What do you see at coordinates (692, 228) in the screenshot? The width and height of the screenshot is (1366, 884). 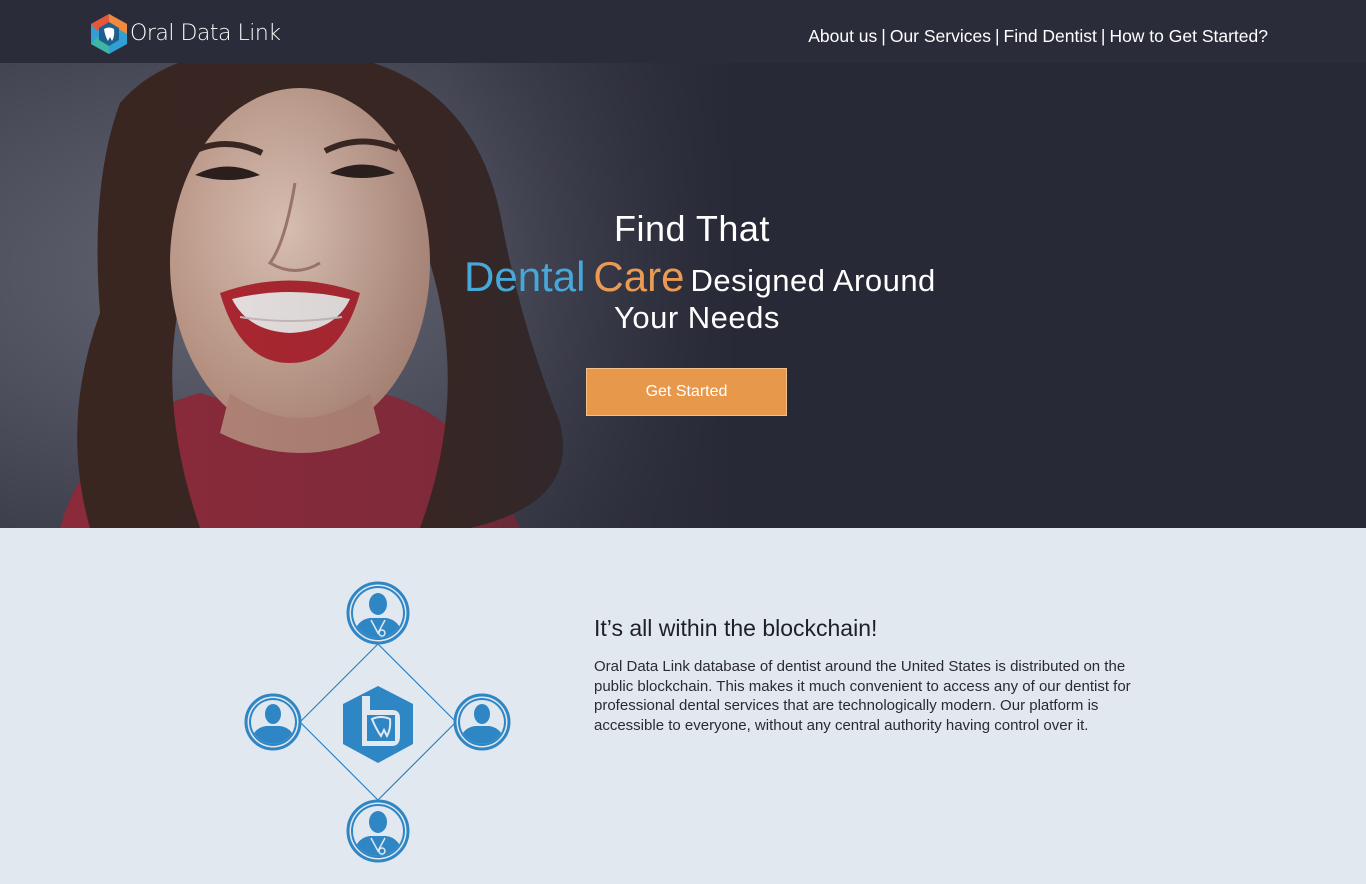 I see `hero-headline-line1: Find That` at bounding box center [692, 228].